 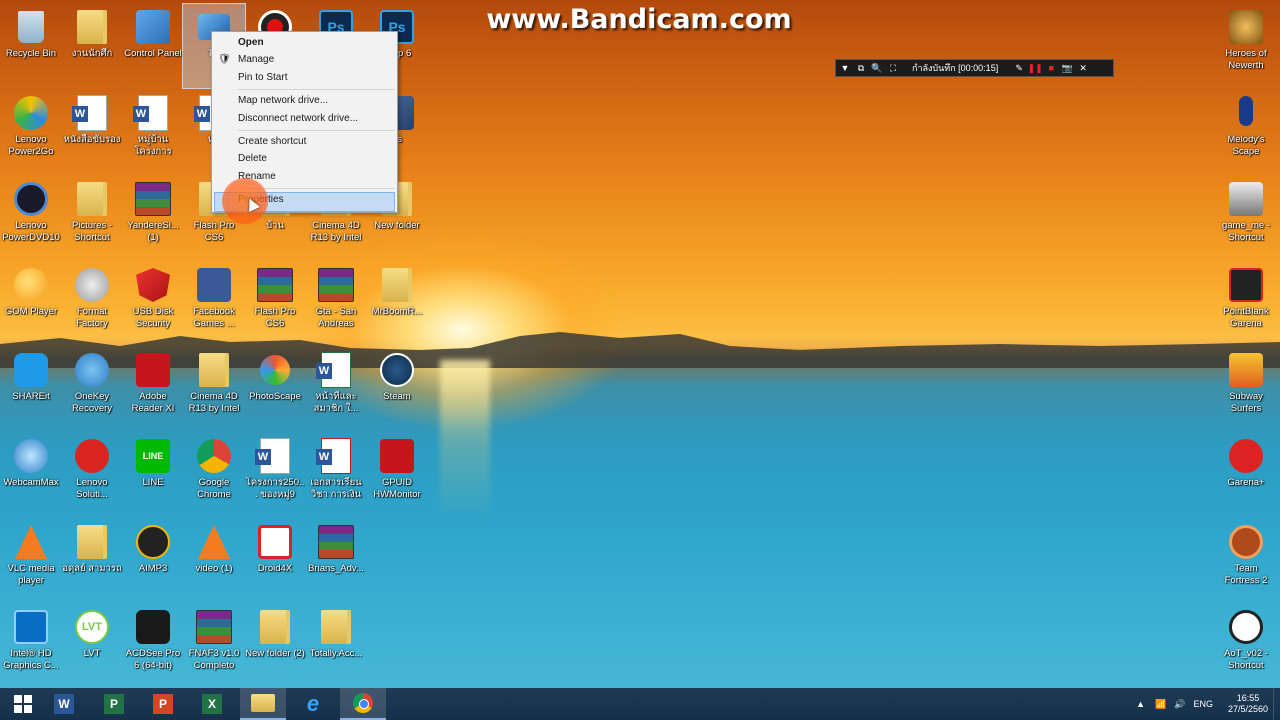 What do you see at coordinates (275, 475) in the screenshot?
I see `desktop-icon: โครงการ250... ของหมู่9` at bounding box center [275, 475].